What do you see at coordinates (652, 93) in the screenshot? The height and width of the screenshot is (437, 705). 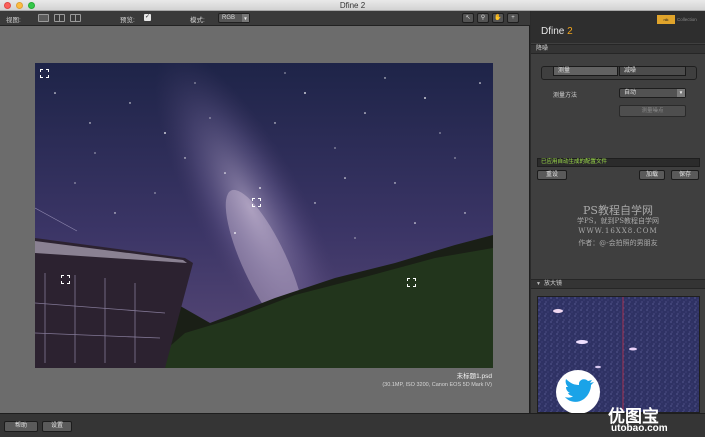 I see `method-dropdown: 自动 ▼` at bounding box center [652, 93].